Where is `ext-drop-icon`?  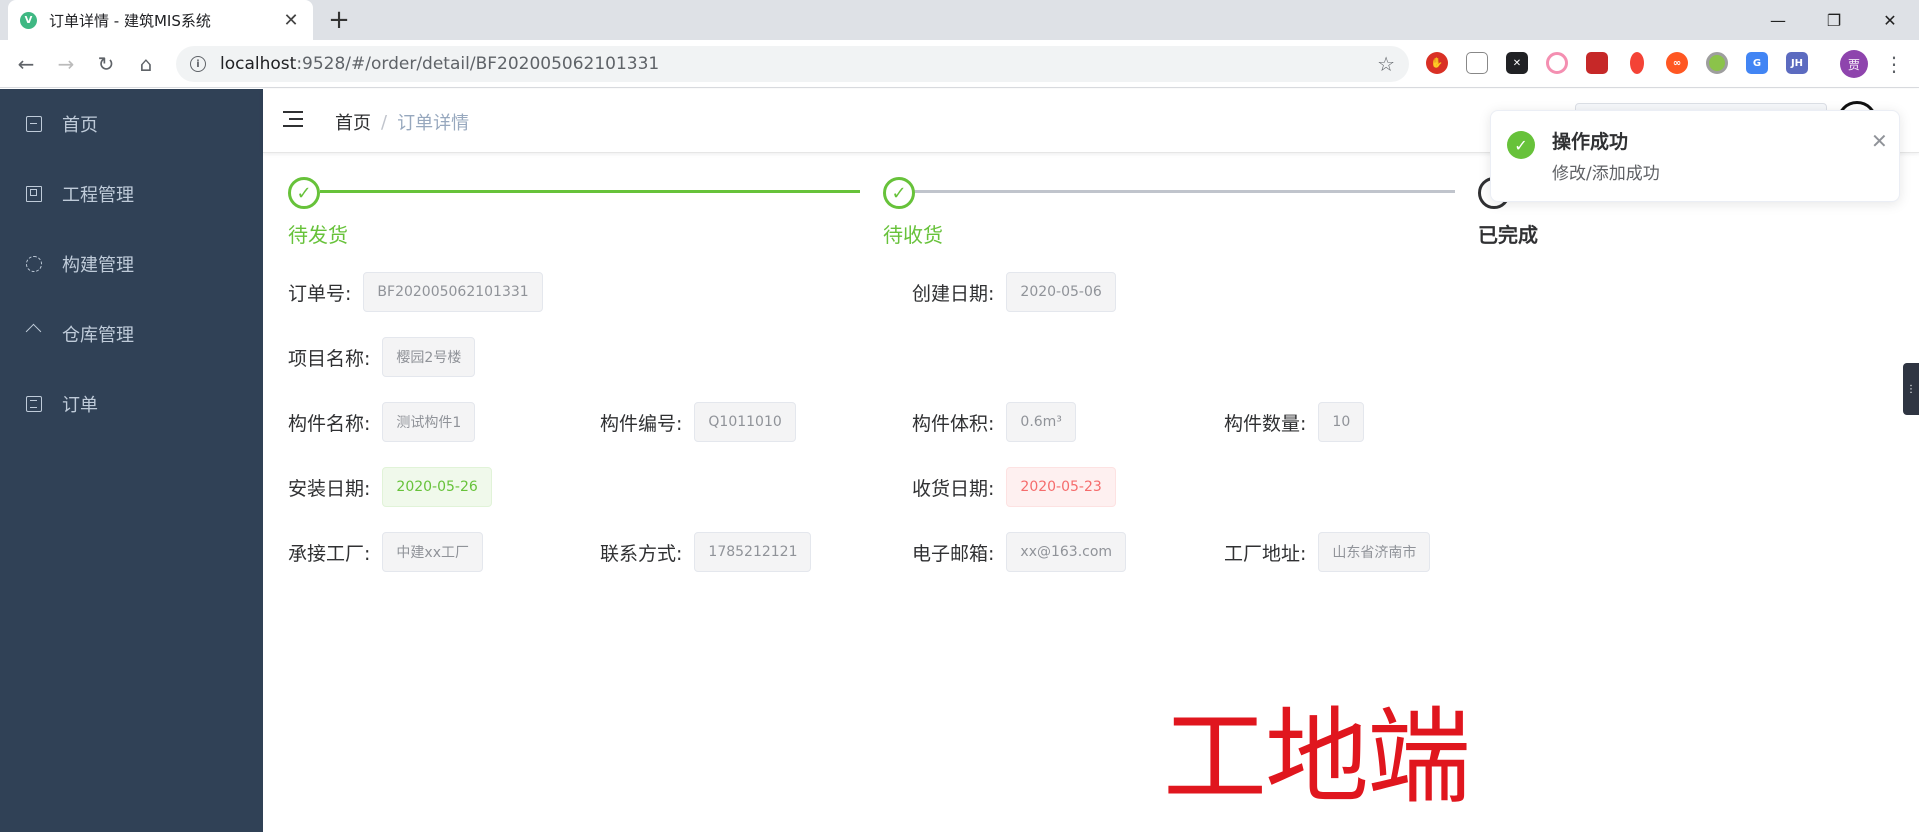 ext-drop-icon is located at coordinates (1637, 63).